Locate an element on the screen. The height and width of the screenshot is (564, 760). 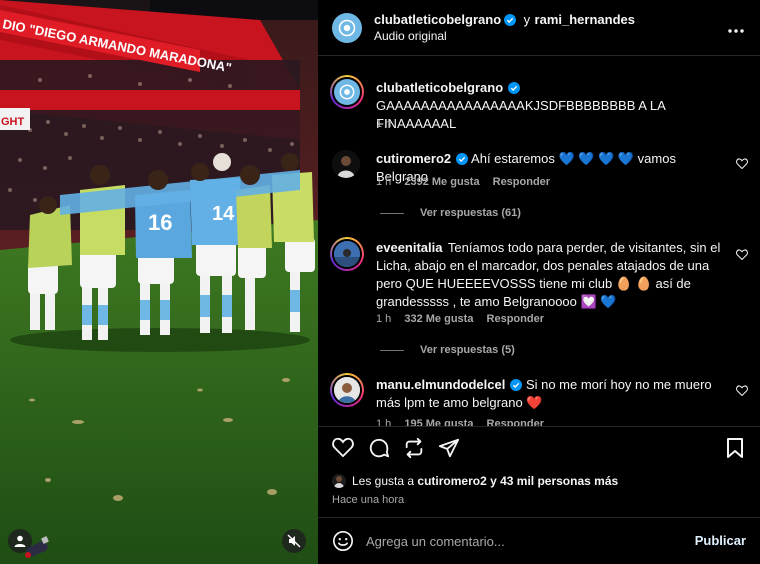
jersey-number-16: 16 is located at coordinates (160, 222).